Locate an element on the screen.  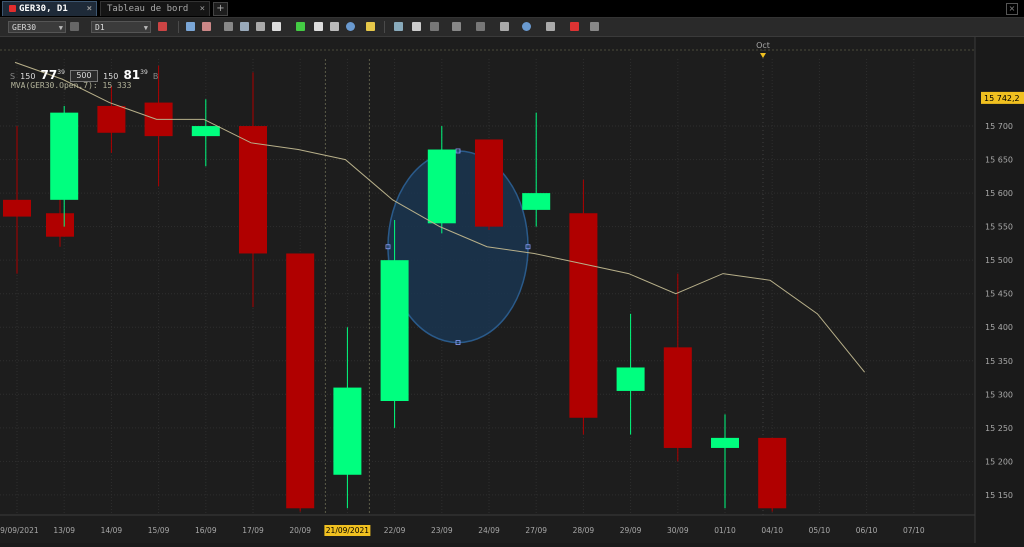
x-tick-label: 28/09 is located at coordinates (584, 530).